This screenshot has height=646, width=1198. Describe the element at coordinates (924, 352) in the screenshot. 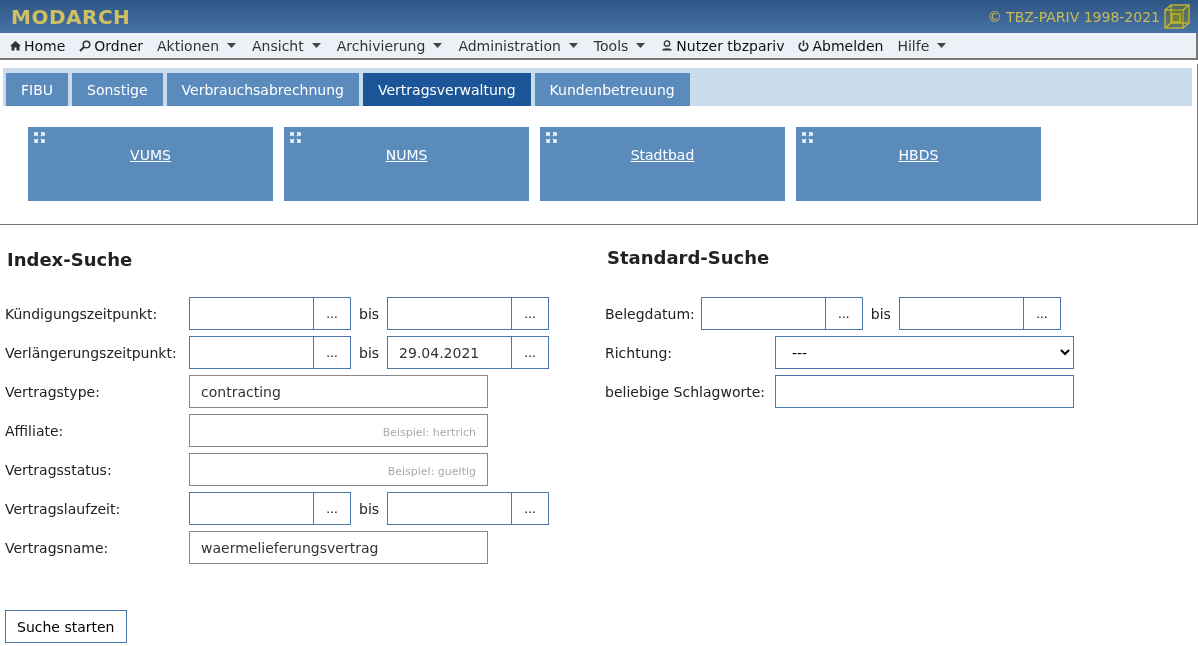

I see `select-field: ---` at that location.